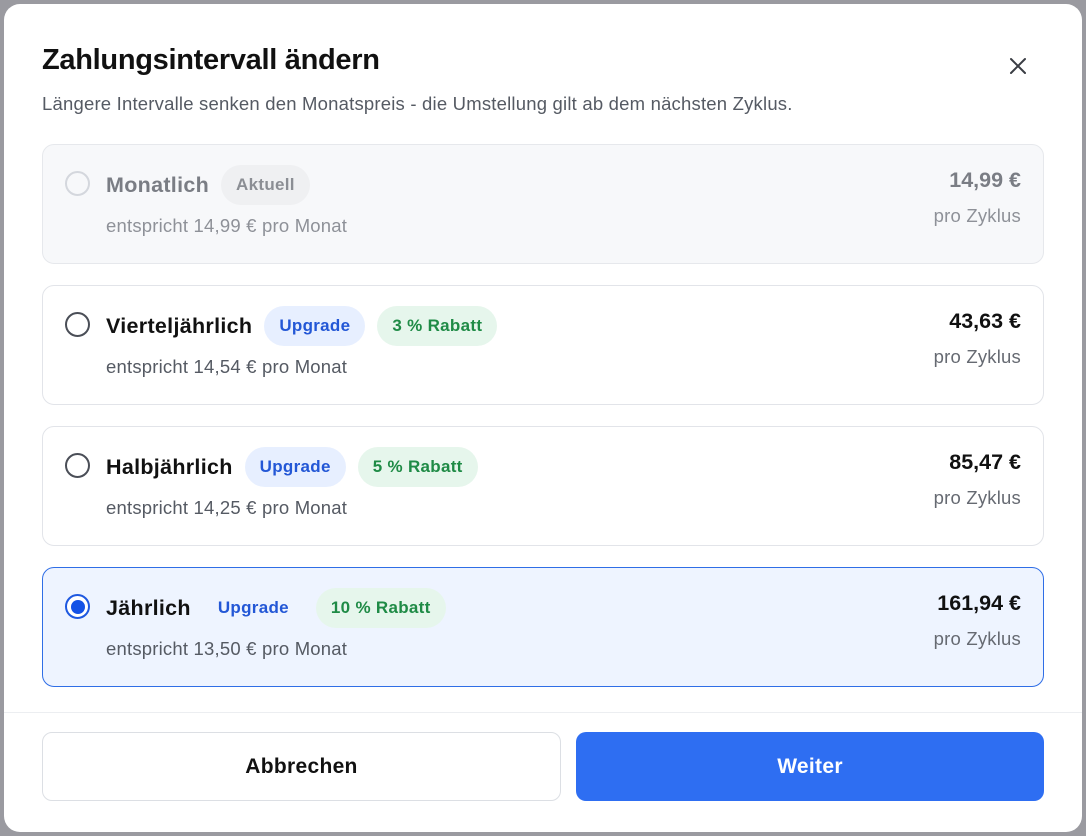 Image resolution: width=1086 pixels, height=836 pixels. I want to click on cancel-button: Abbrechen, so click(301, 766).